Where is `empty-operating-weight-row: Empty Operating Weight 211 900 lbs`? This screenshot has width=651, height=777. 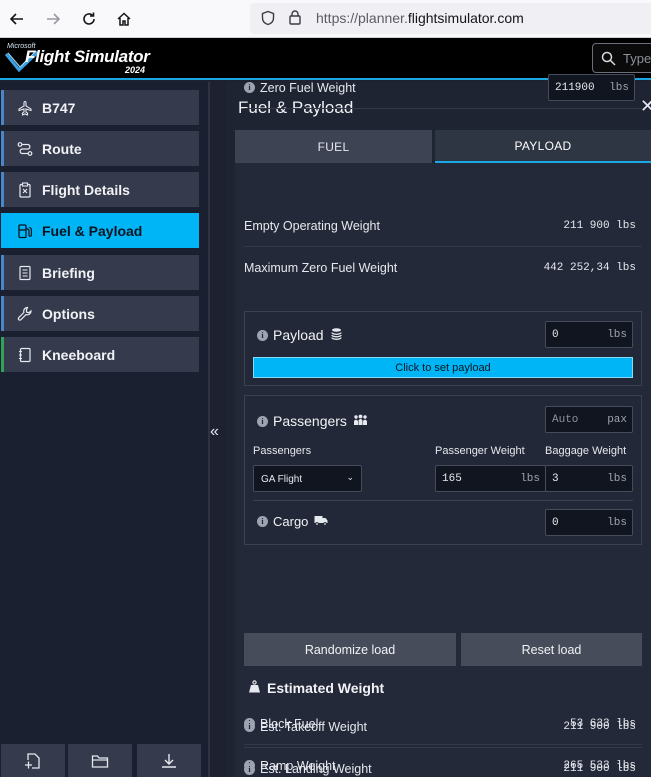
empty-operating-weight-row: Empty Operating Weight 211 900 lbs is located at coordinates (443, 226).